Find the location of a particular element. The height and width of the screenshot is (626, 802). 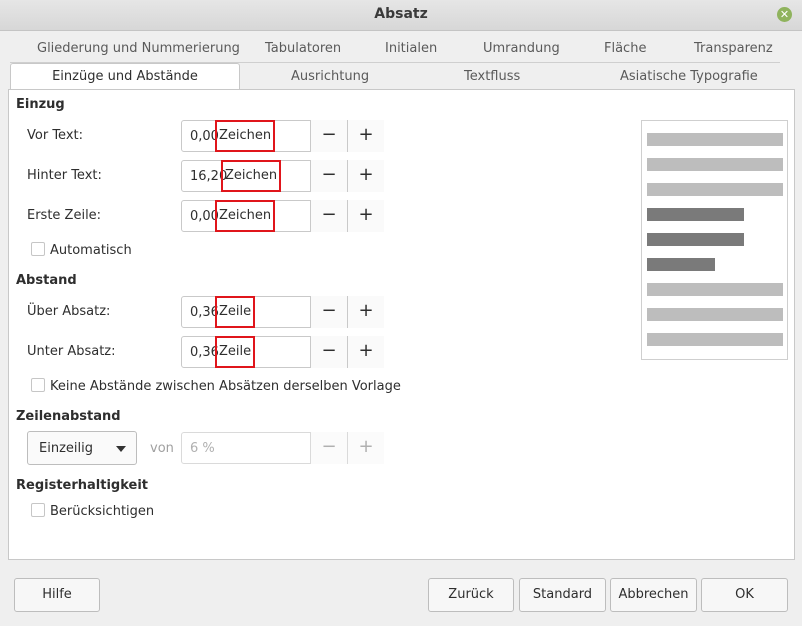

below-paragraph-spinfield: 0,36 Zeile − + is located at coordinates (282, 352).